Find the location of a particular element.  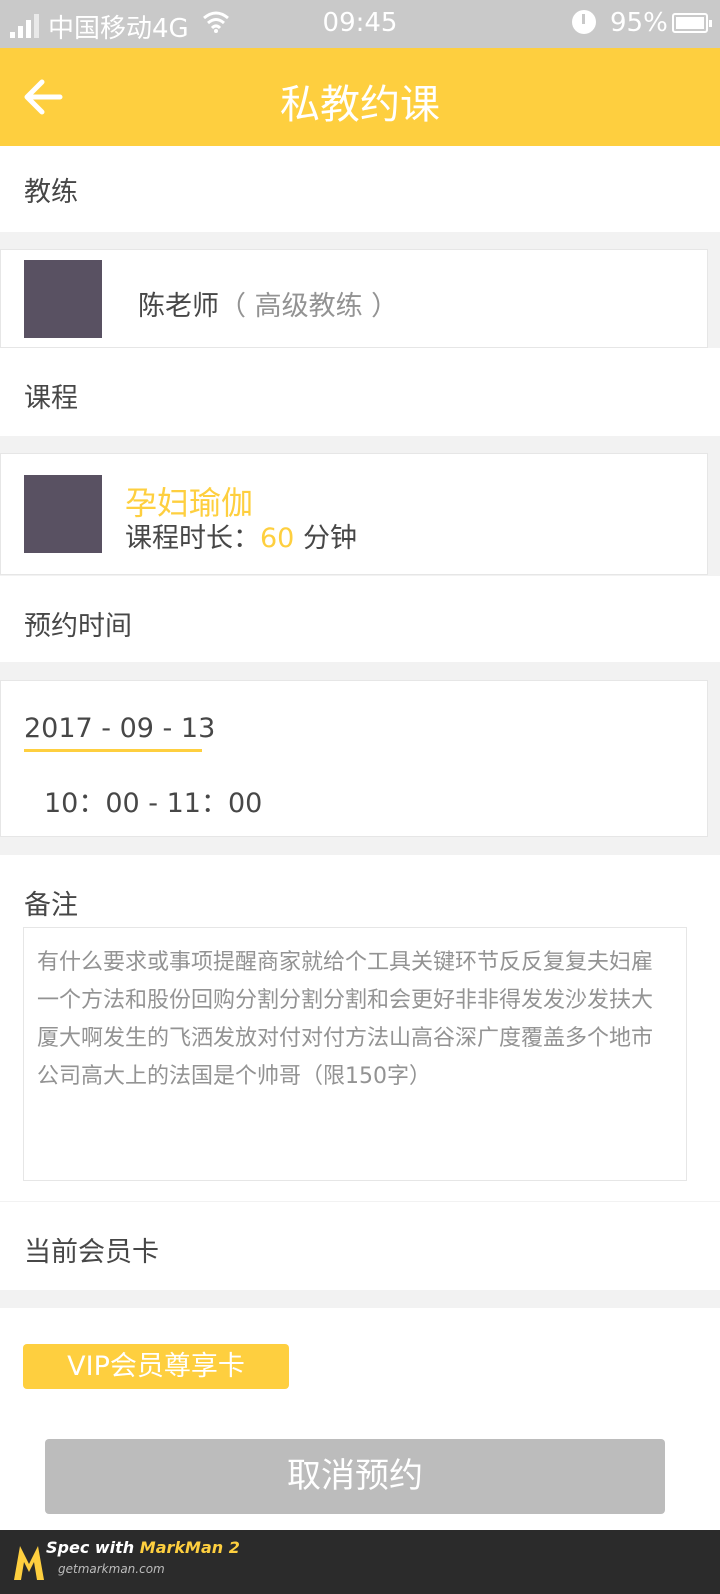

footer-site: getmarkman.com is located at coordinates (111, 1569).